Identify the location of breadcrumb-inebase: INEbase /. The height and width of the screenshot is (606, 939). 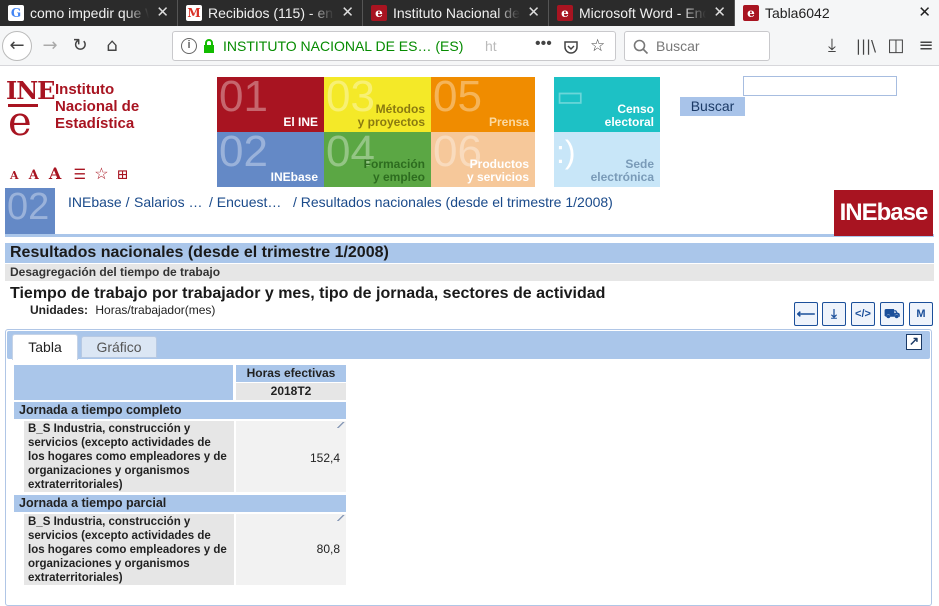
(98, 202).